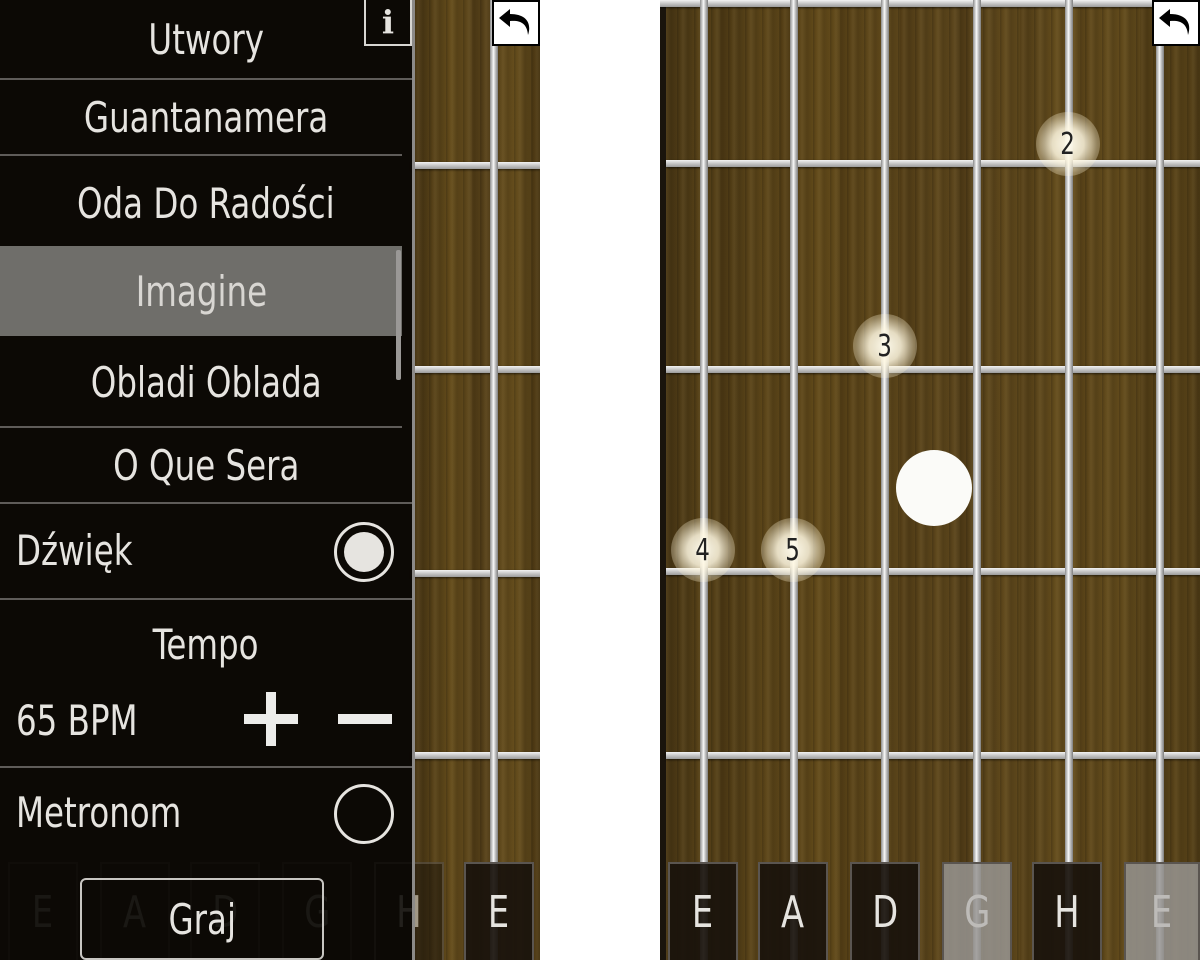  Describe the element at coordinates (364, 814) in the screenshot. I see `metronome-toggle` at that location.